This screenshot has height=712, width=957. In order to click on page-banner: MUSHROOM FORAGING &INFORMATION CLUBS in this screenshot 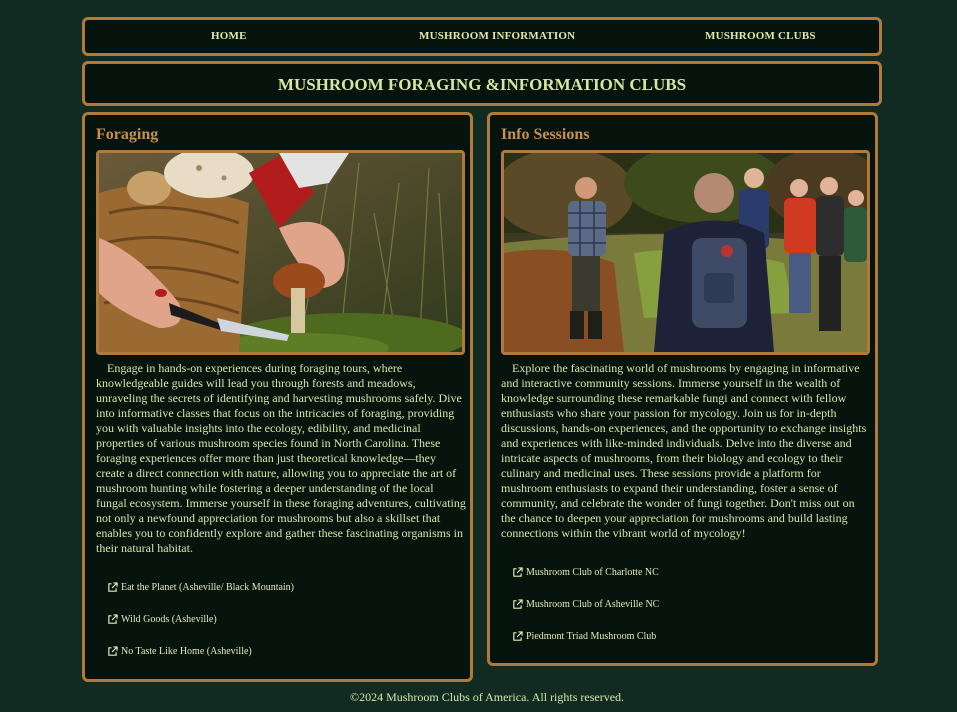, I will do `click(482, 83)`.